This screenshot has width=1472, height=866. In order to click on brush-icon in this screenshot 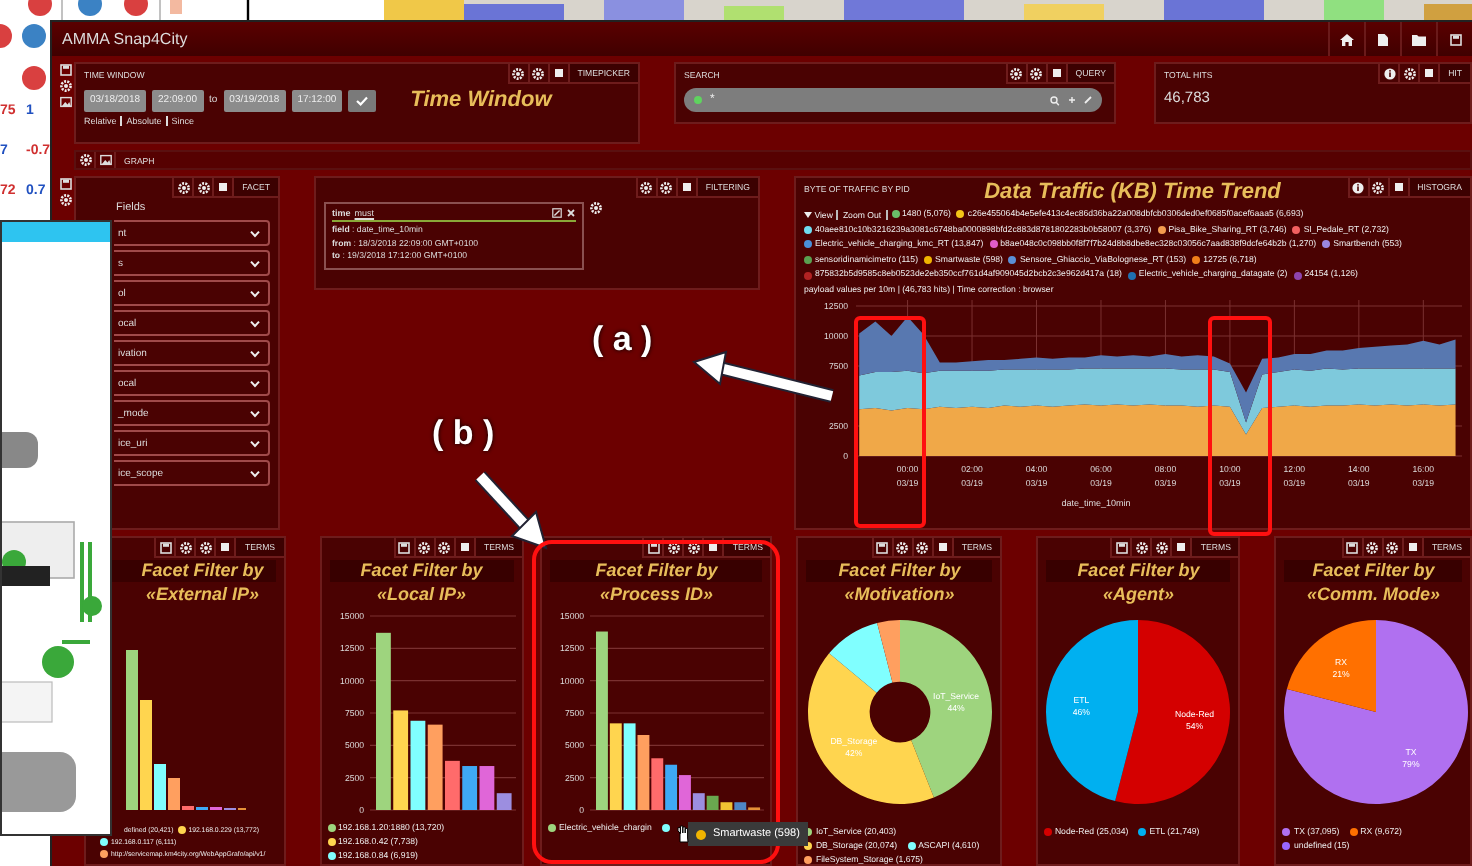, I will do `click(1088, 100)`.